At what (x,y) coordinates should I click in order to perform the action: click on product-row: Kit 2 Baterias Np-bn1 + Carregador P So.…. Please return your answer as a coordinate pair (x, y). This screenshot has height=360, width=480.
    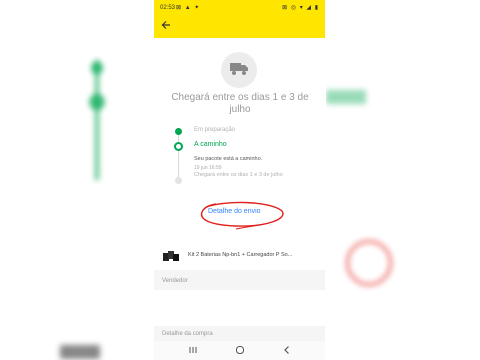
    Looking at the image, I should click on (239, 256).